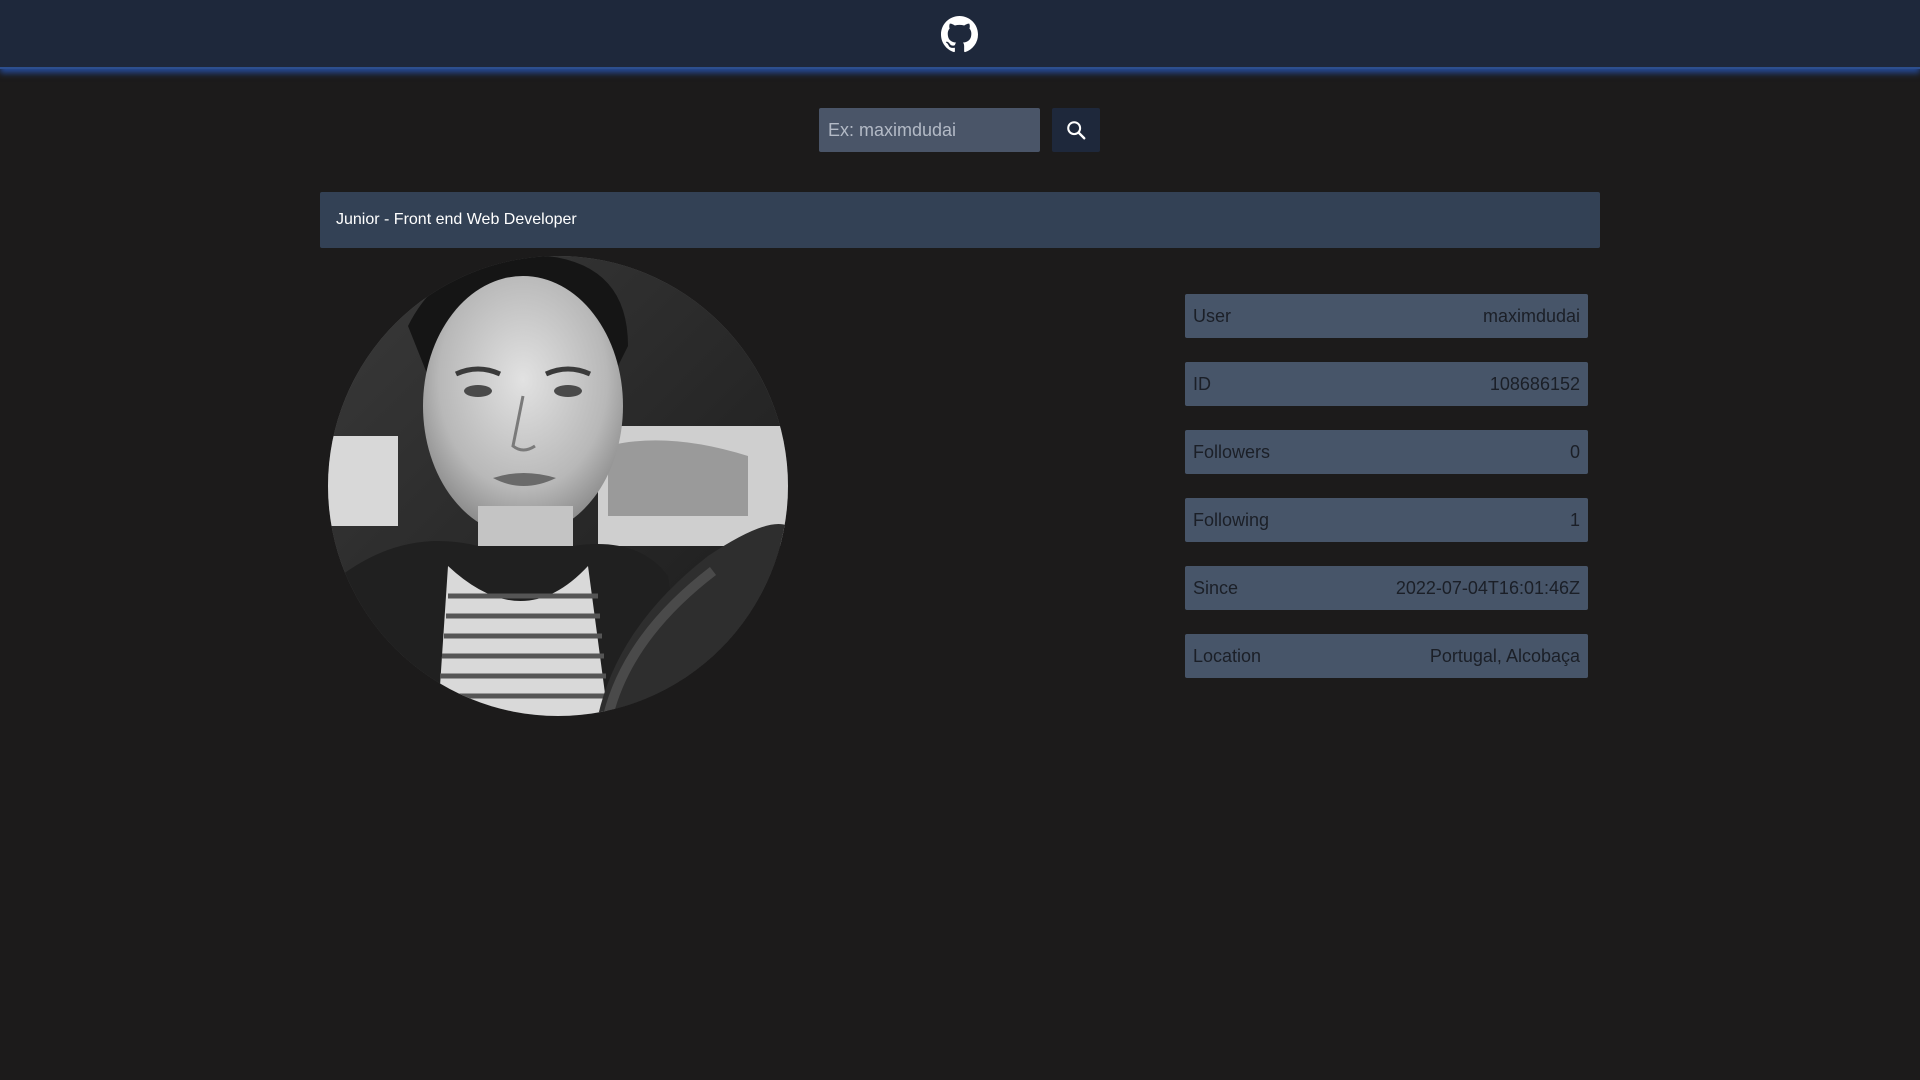  Describe the element at coordinates (1531, 315) in the screenshot. I see `info-value: maximdudai` at that location.